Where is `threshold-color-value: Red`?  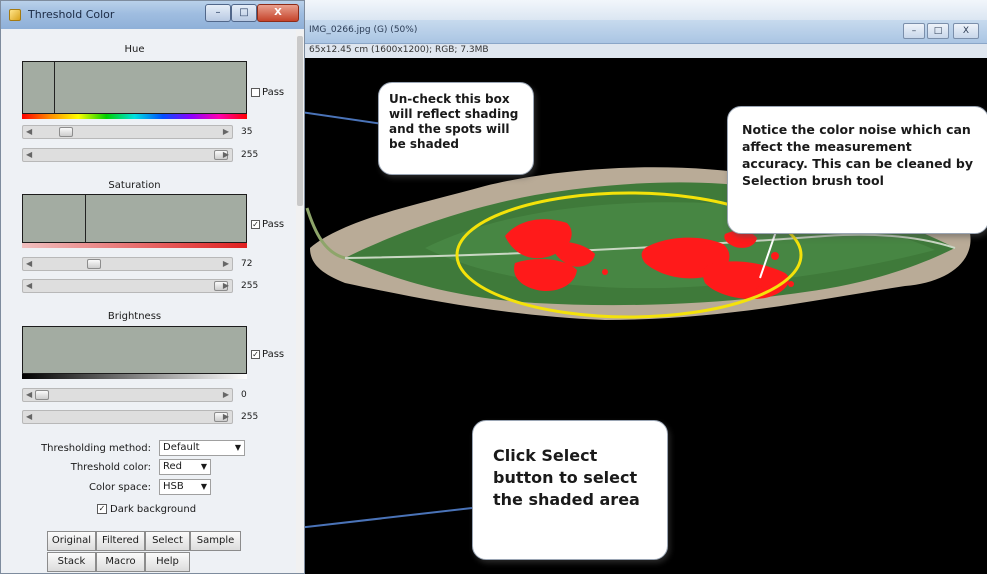 threshold-color-value: Red is located at coordinates (172, 466).